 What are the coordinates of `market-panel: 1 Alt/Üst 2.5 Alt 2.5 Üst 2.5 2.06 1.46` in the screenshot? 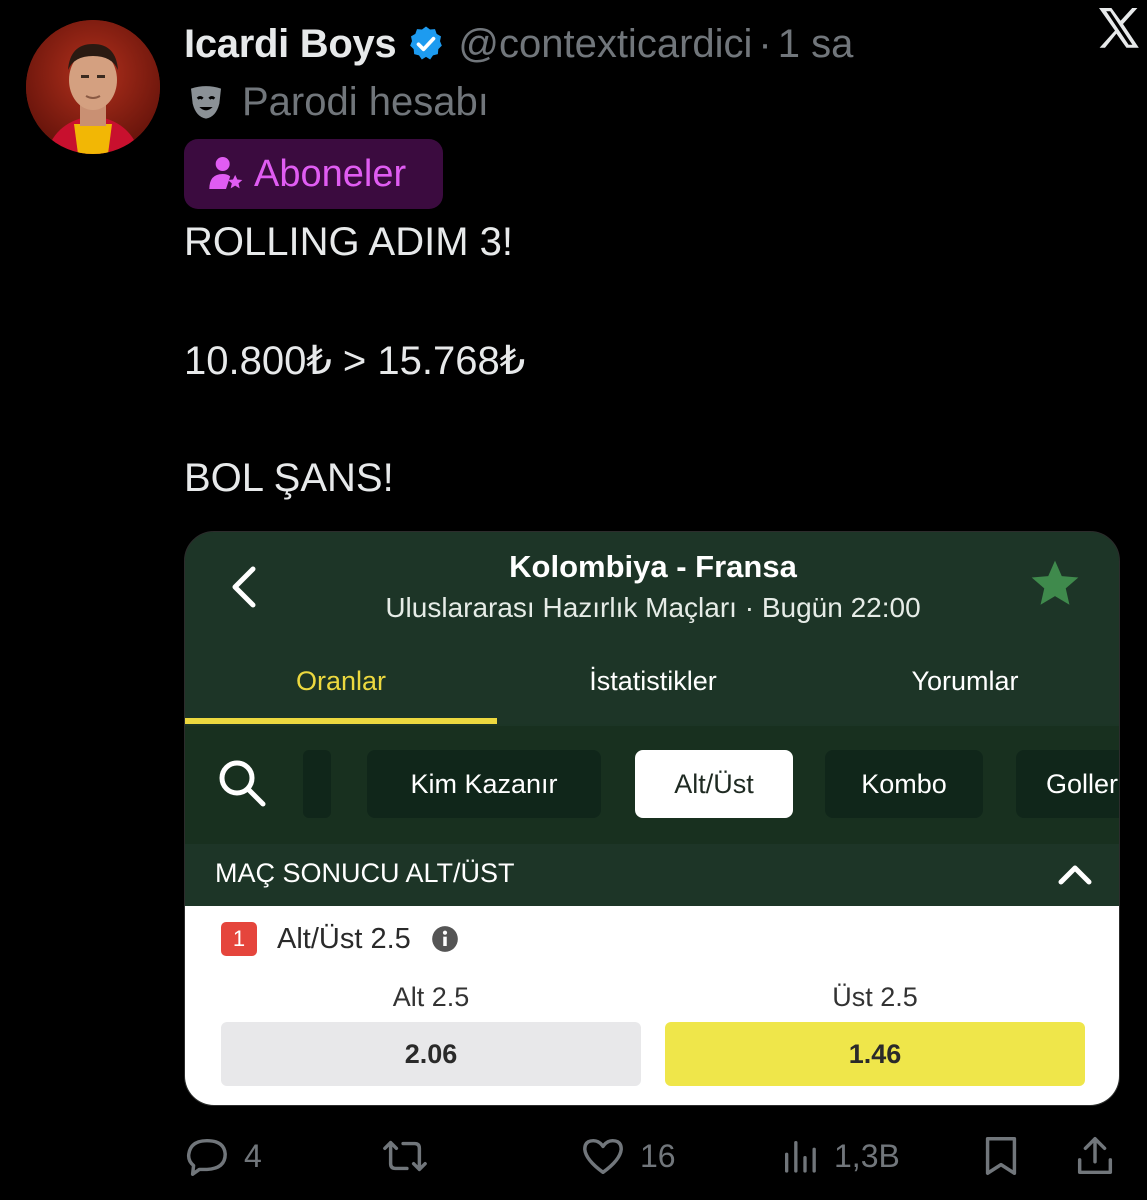 It's located at (652, 1005).